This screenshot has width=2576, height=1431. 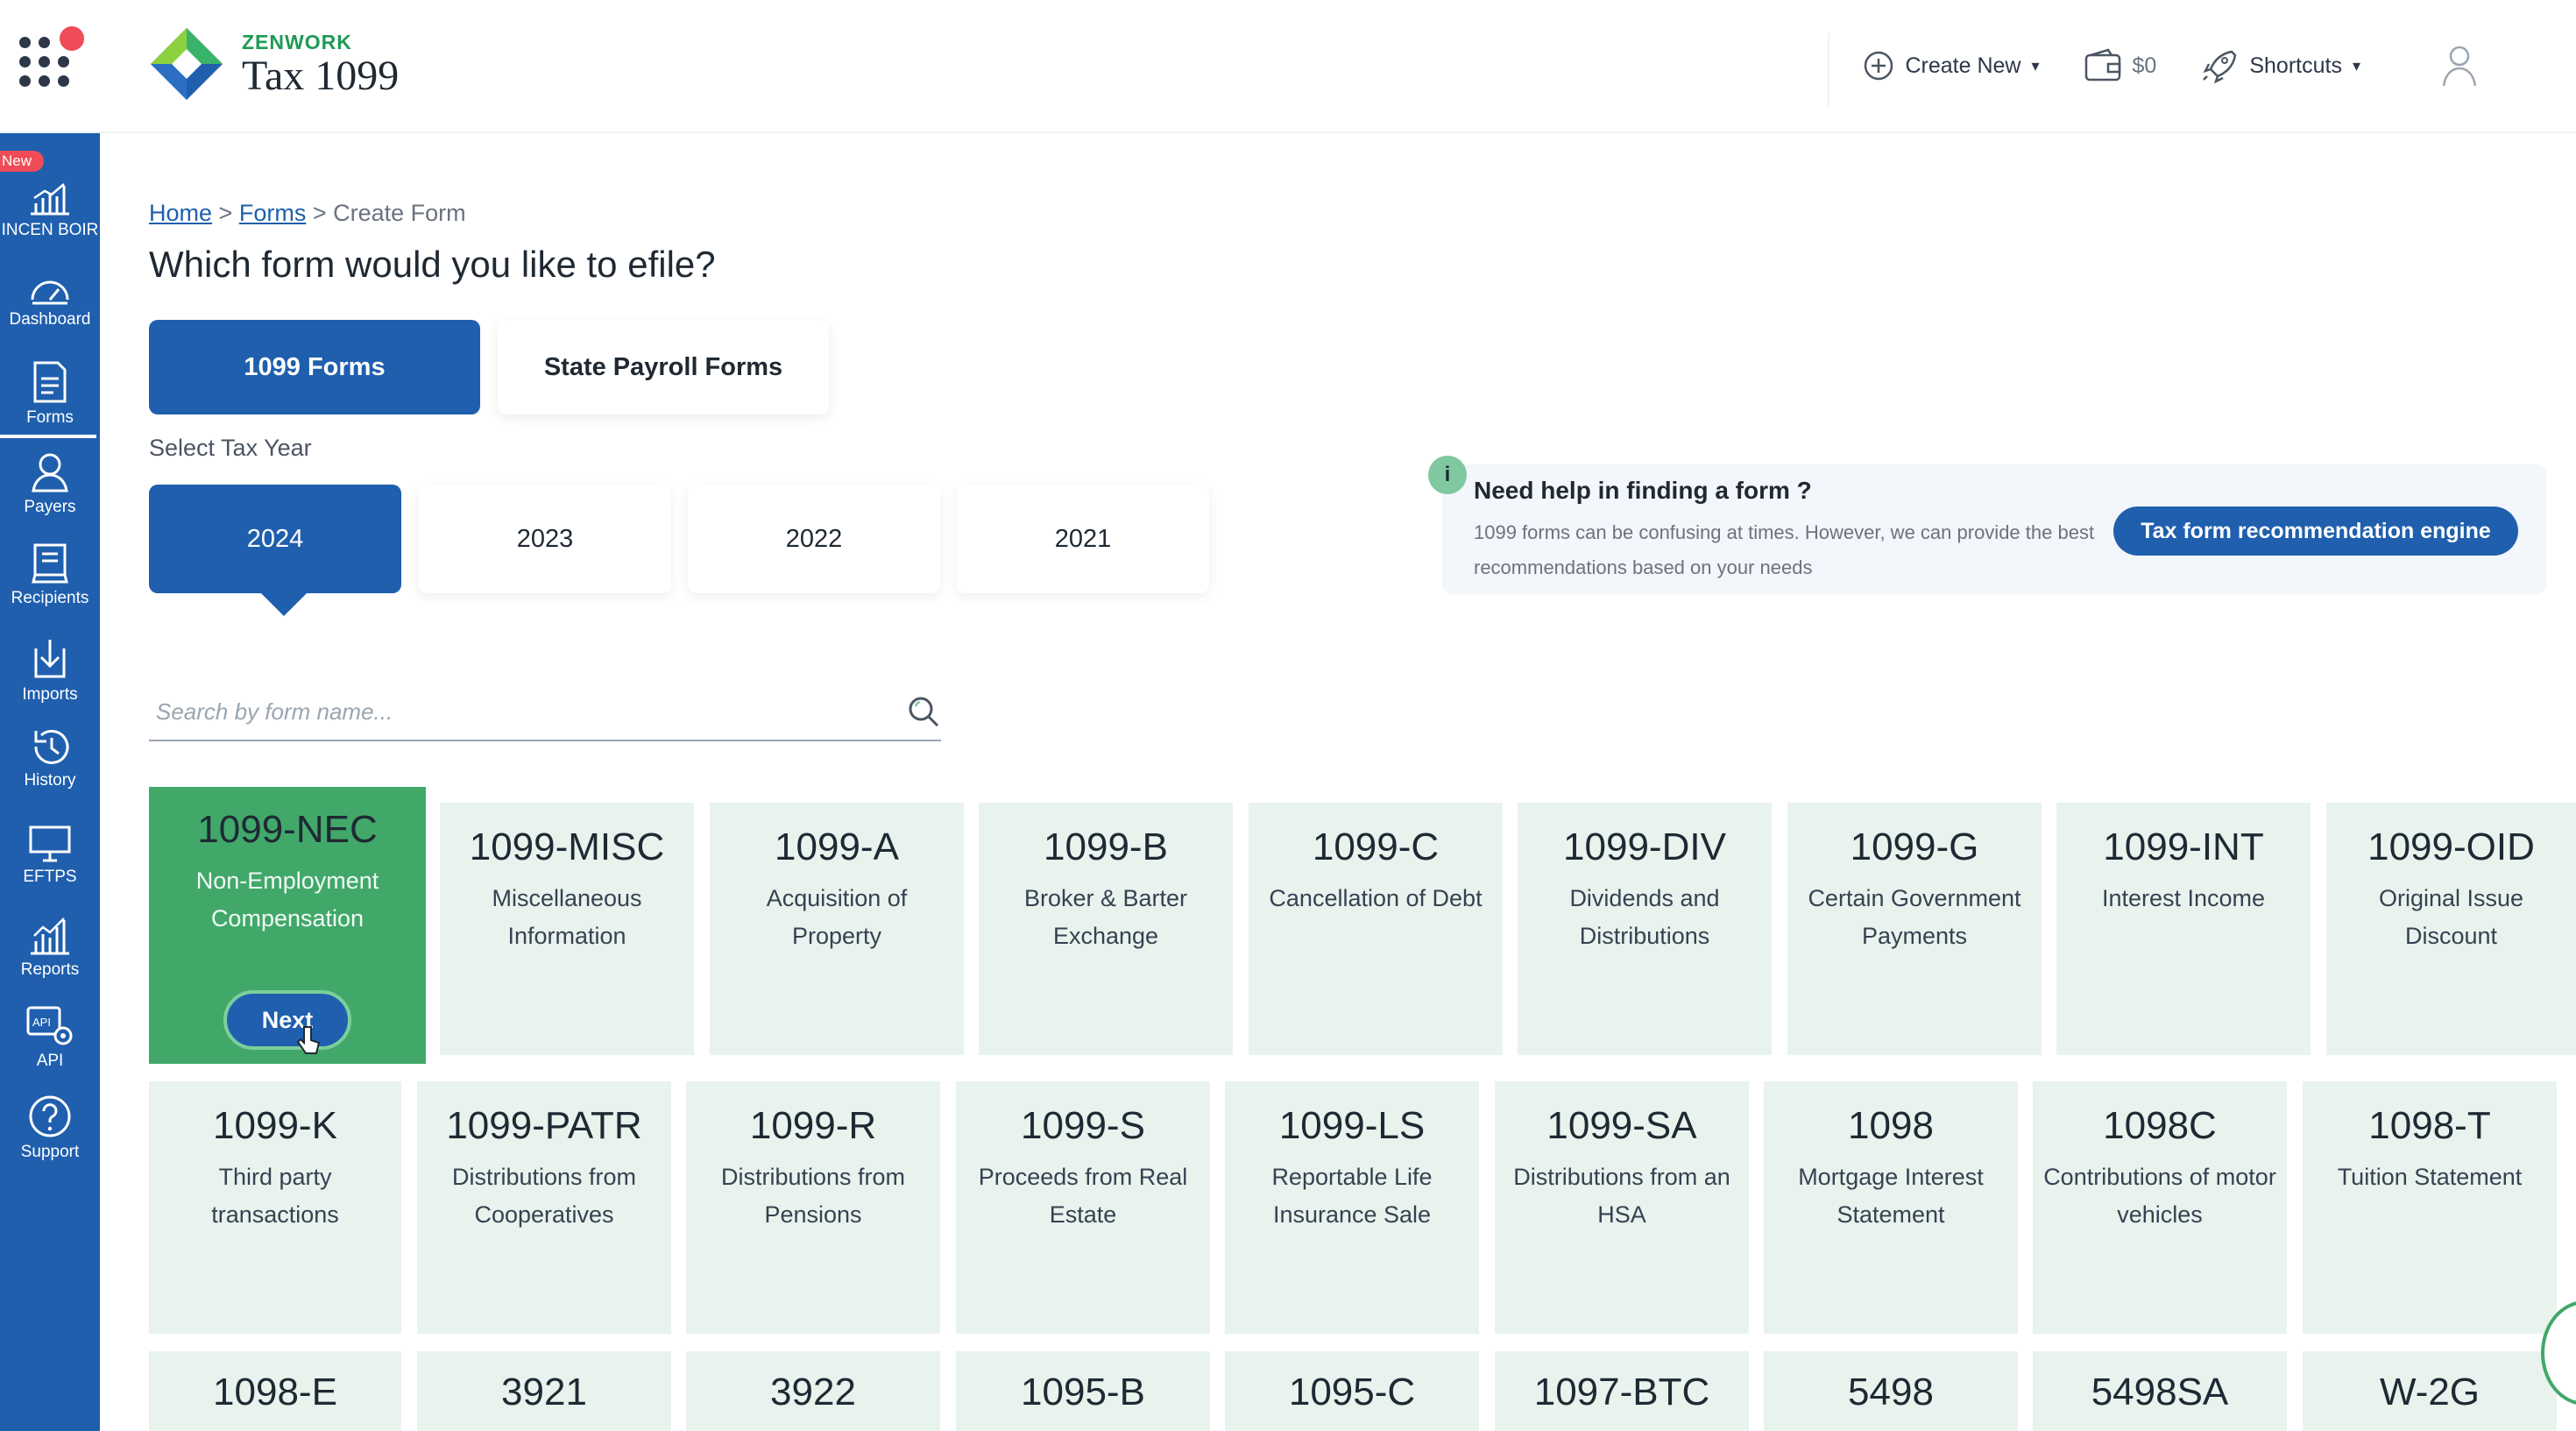 I want to click on form-code: 1097-BTC, so click(x=1621, y=1392).